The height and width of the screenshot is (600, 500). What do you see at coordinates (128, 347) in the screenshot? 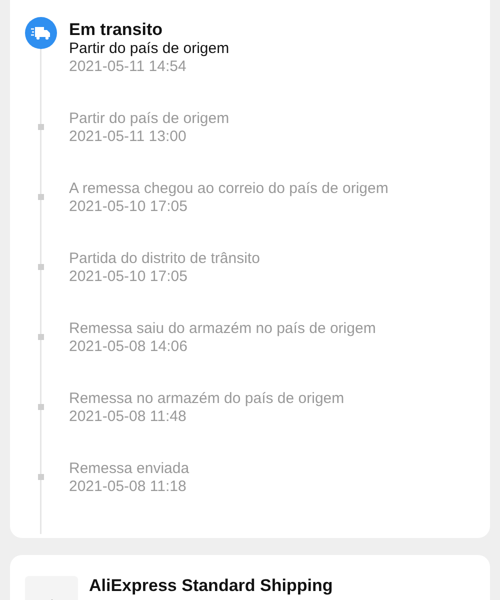
I see `event-time: 2021-05-08 14:06` at bounding box center [128, 347].